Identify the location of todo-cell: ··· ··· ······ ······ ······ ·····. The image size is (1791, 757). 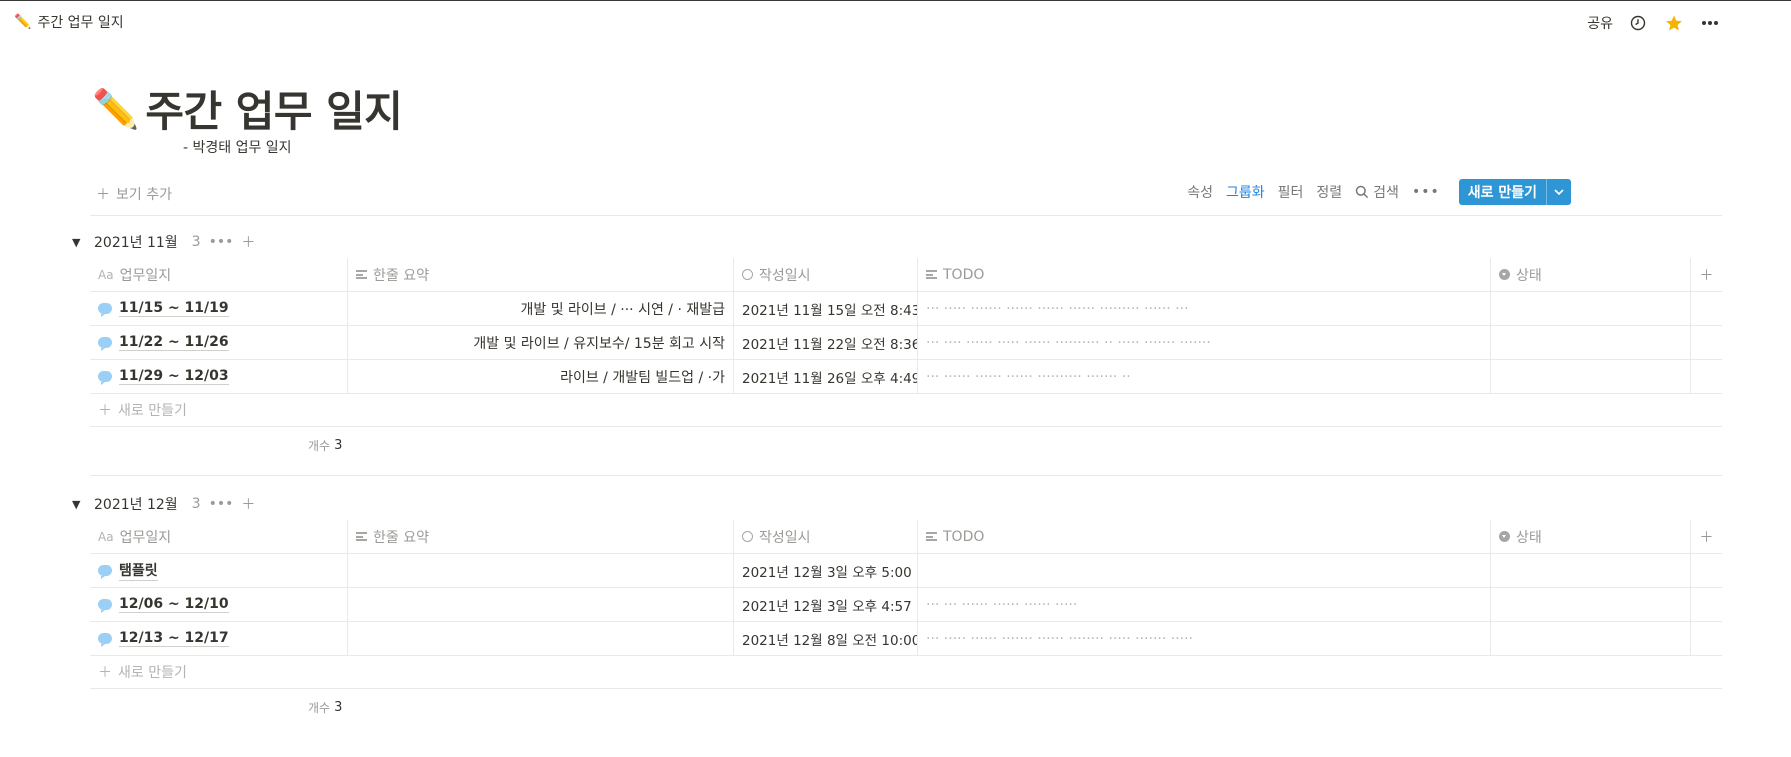
(1204, 604).